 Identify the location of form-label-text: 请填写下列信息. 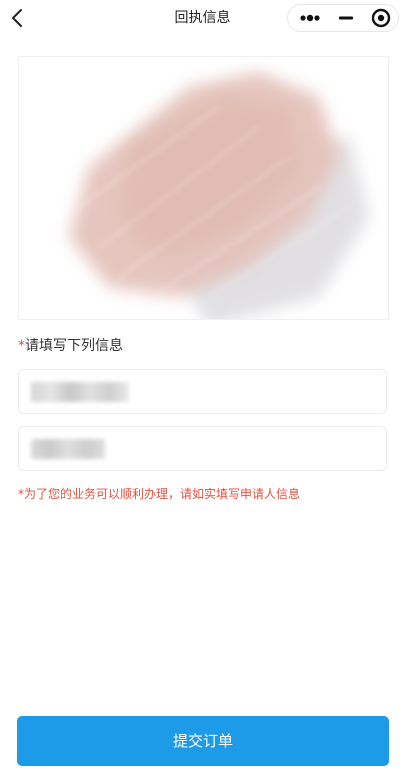
(74, 346).